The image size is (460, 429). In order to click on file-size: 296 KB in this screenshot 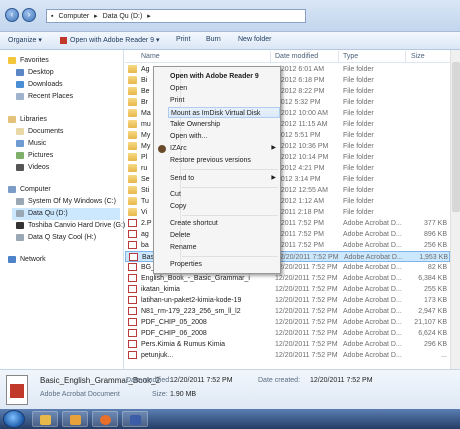, I will do `click(435, 344)`.